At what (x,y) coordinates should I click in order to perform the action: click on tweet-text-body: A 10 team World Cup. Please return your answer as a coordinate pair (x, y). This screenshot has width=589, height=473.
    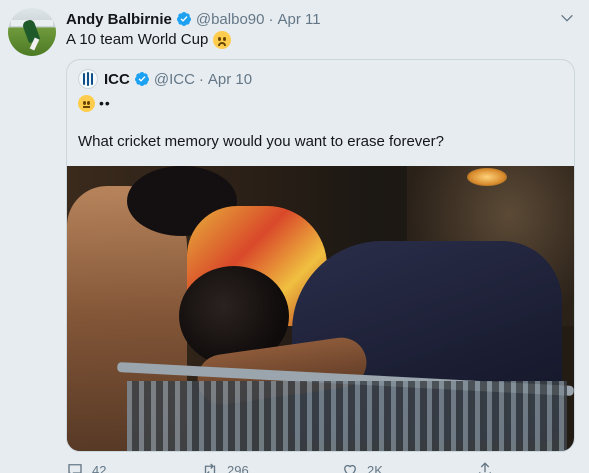
    Looking at the image, I should click on (137, 39).